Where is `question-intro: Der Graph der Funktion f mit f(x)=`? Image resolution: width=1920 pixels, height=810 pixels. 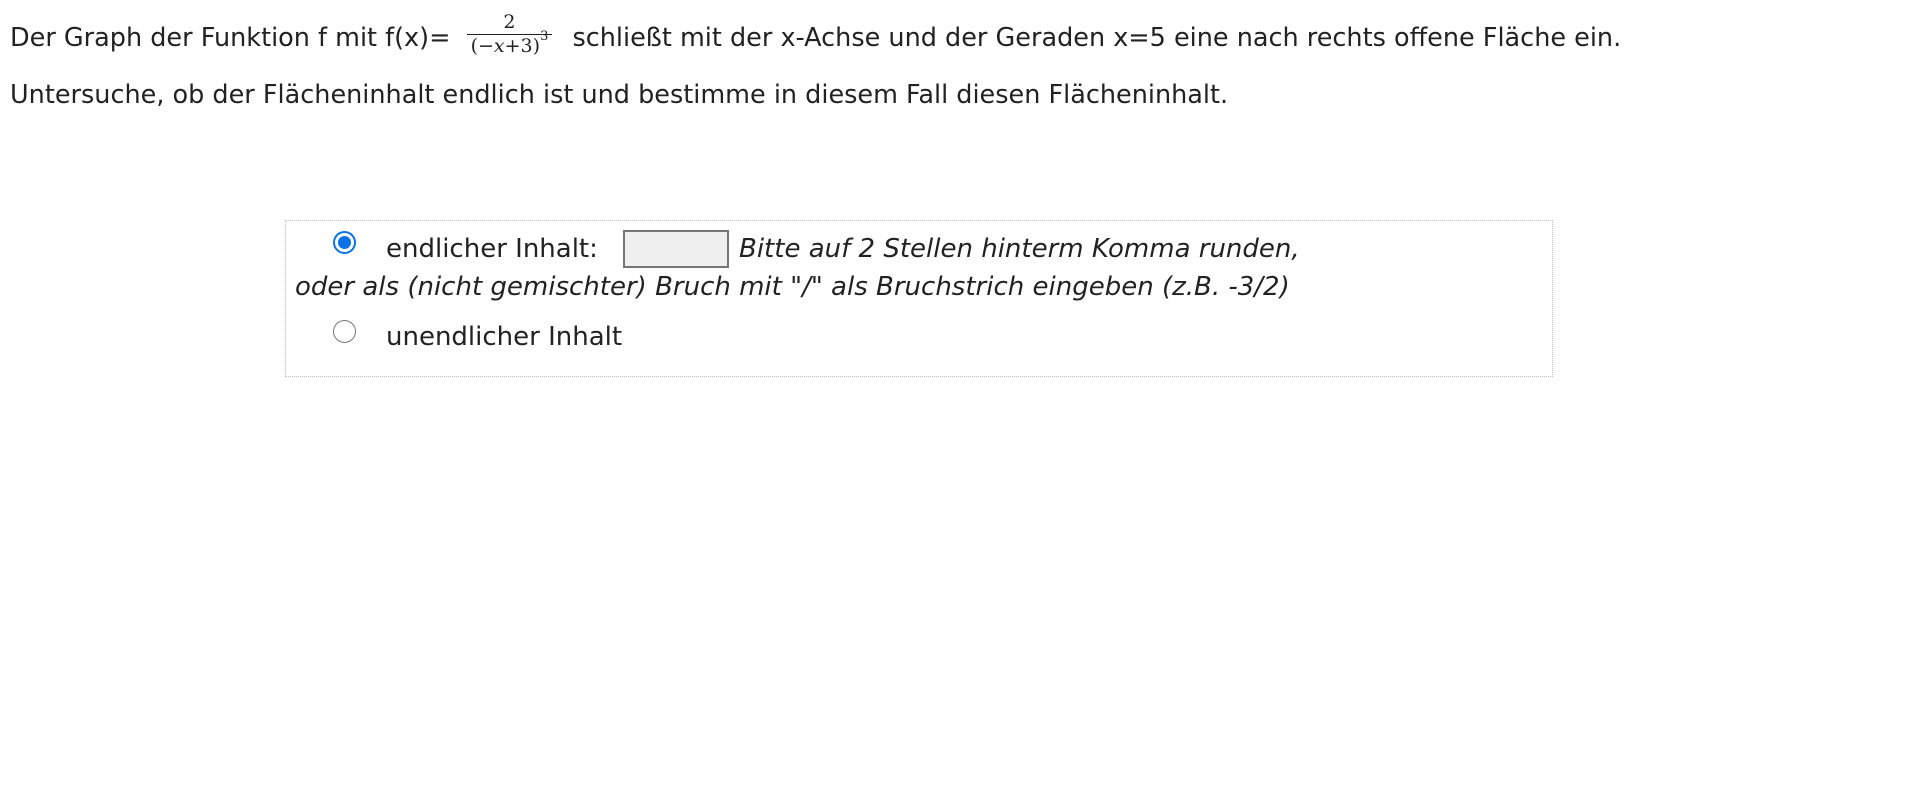 question-intro: Der Graph der Funktion f mit f(x)= is located at coordinates (230, 38).